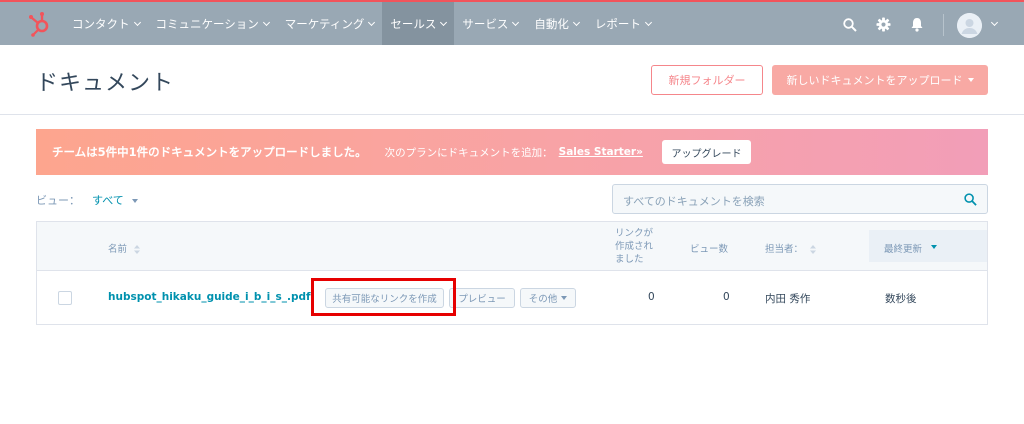  I want to click on column-header-label: 最終更新, so click(903, 249).